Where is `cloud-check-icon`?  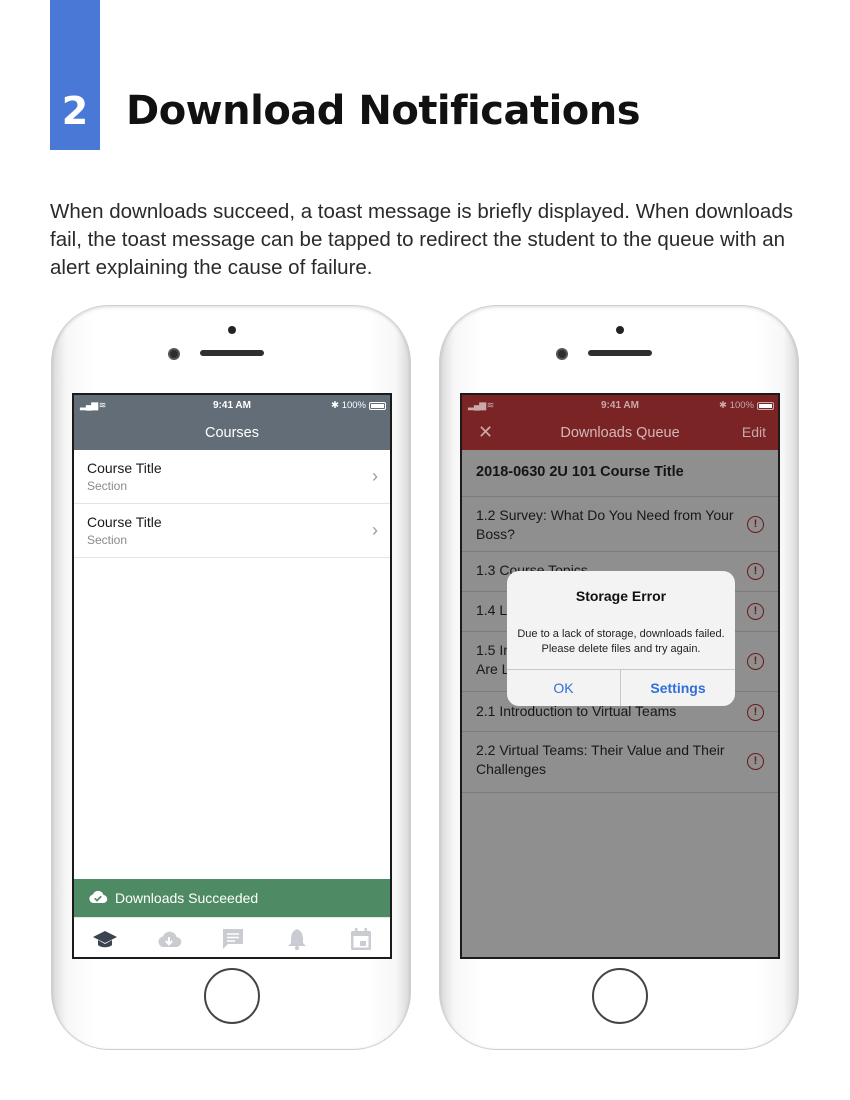 cloud-check-icon is located at coordinates (98, 897).